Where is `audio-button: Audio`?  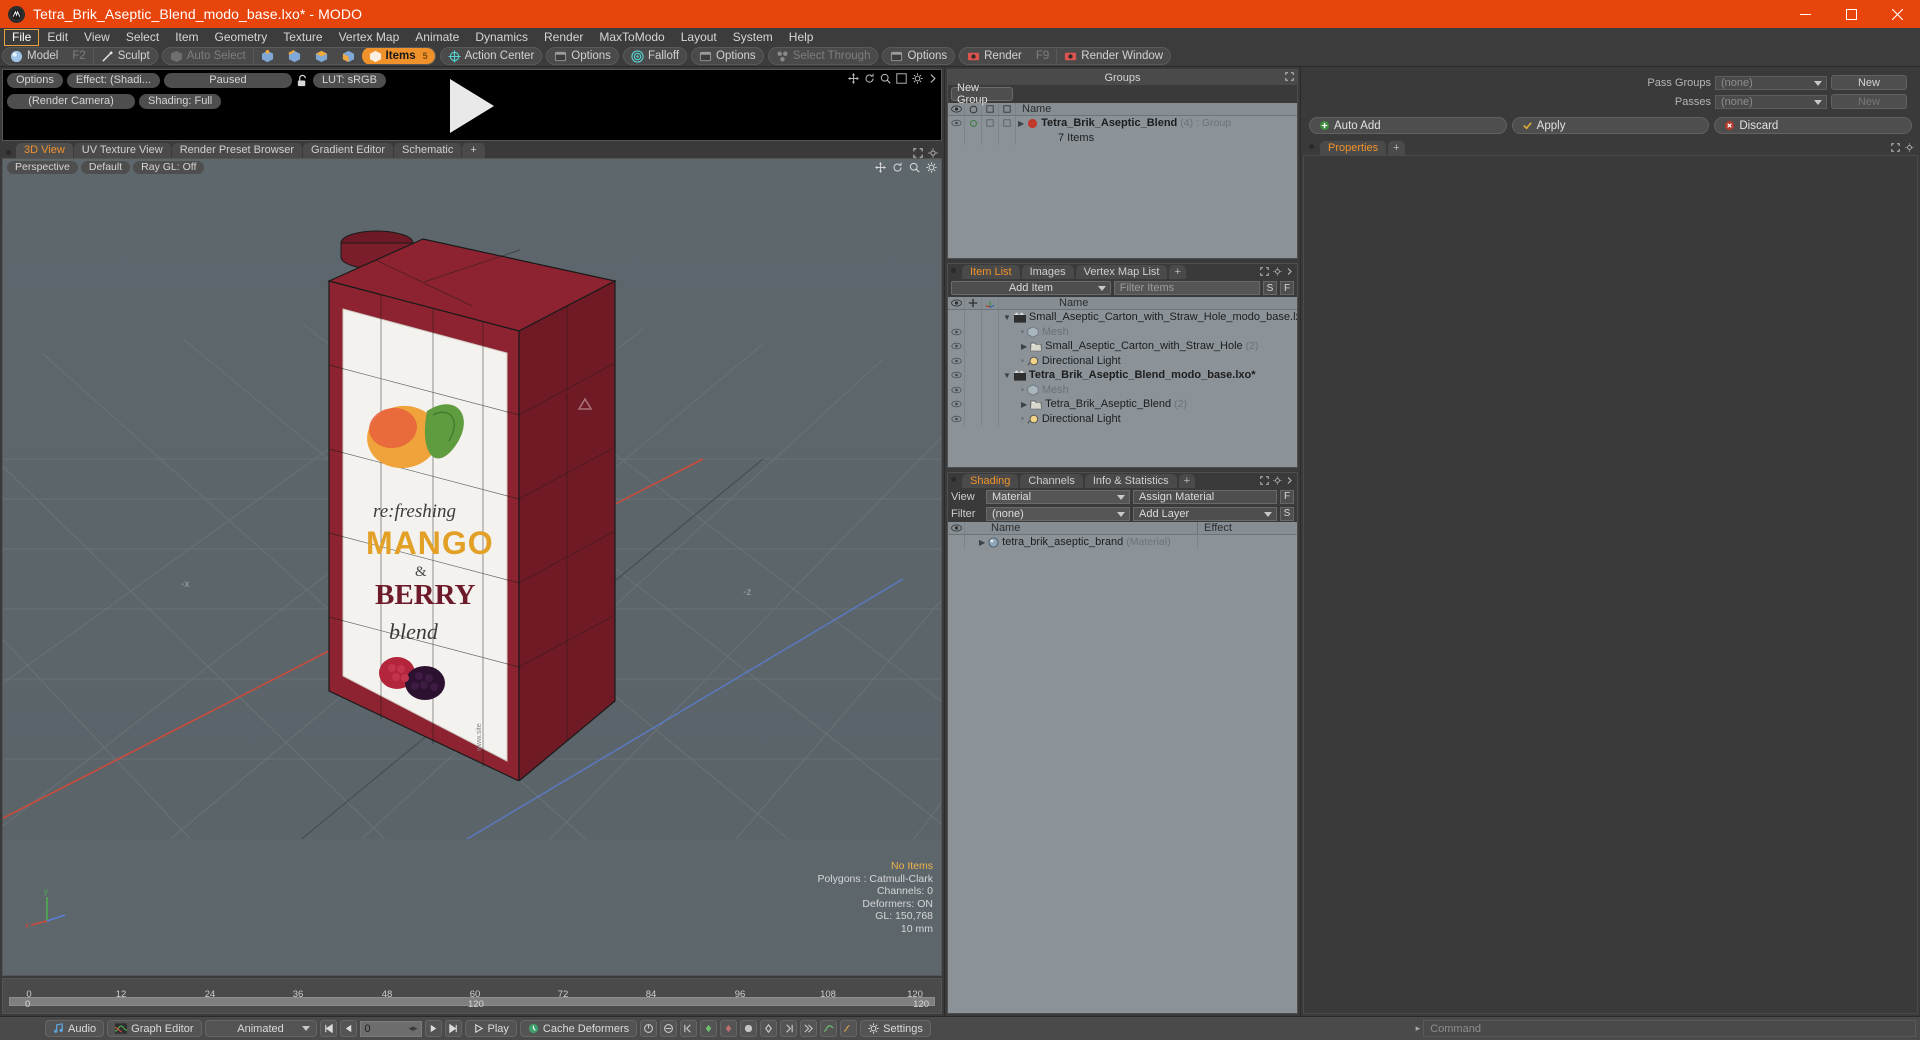 audio-button: Audio is located at coordinates (75, 1028).